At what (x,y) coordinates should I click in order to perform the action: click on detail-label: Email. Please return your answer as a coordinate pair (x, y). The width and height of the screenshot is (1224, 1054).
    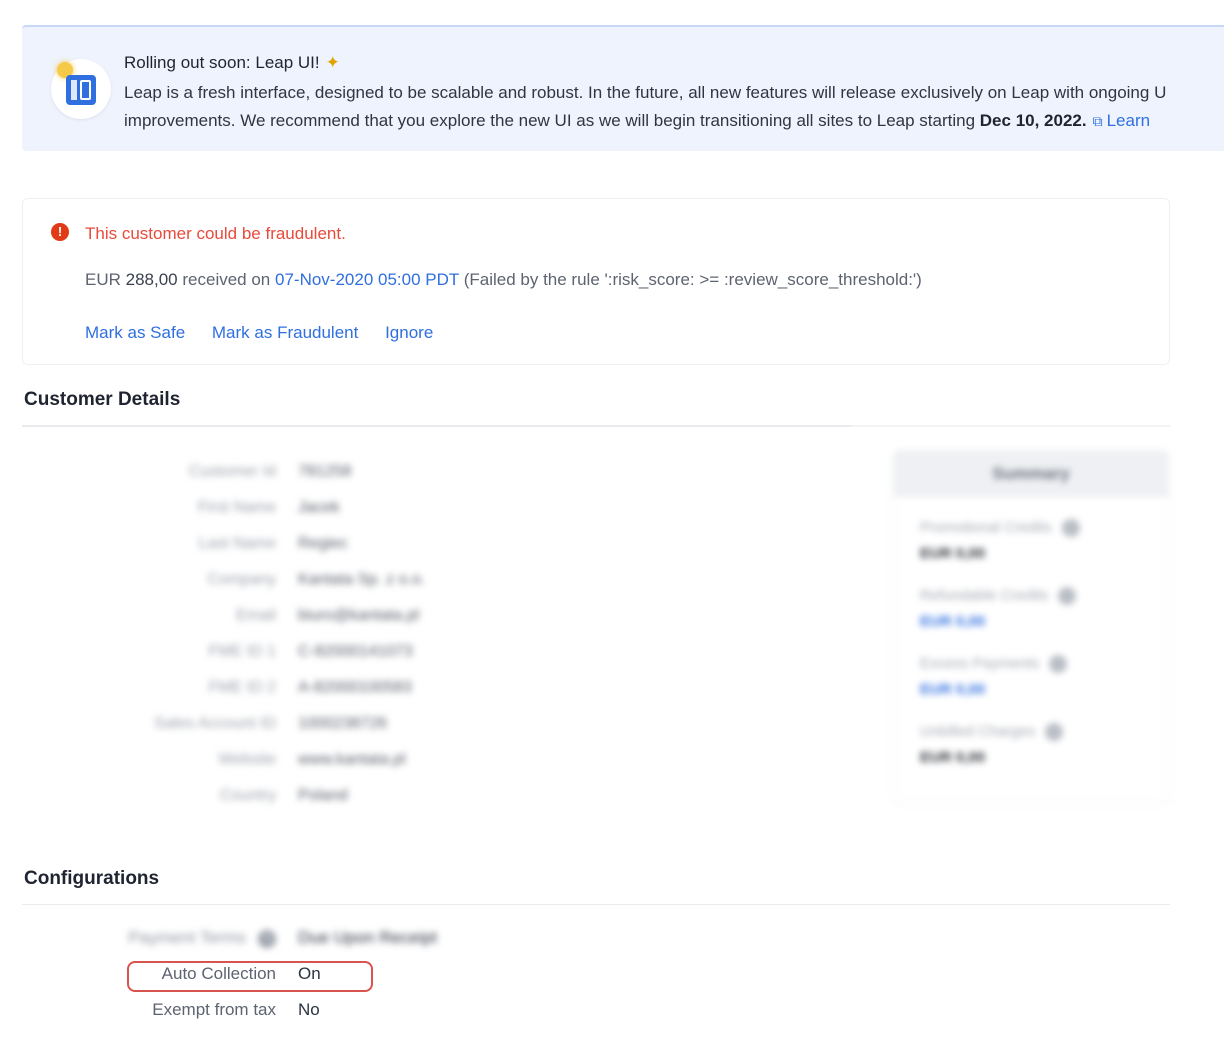
    Looking at the image, I should click on (255, 615).